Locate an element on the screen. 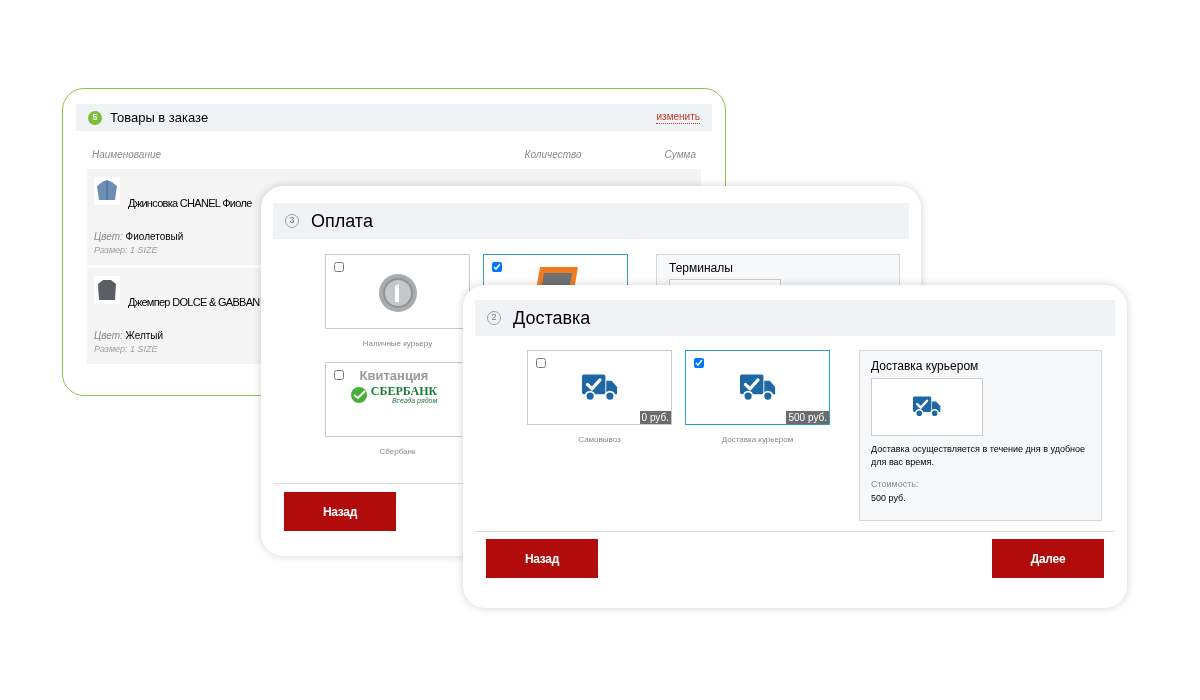  option-label: Доставка курьером is located at coordinates (757, 440).